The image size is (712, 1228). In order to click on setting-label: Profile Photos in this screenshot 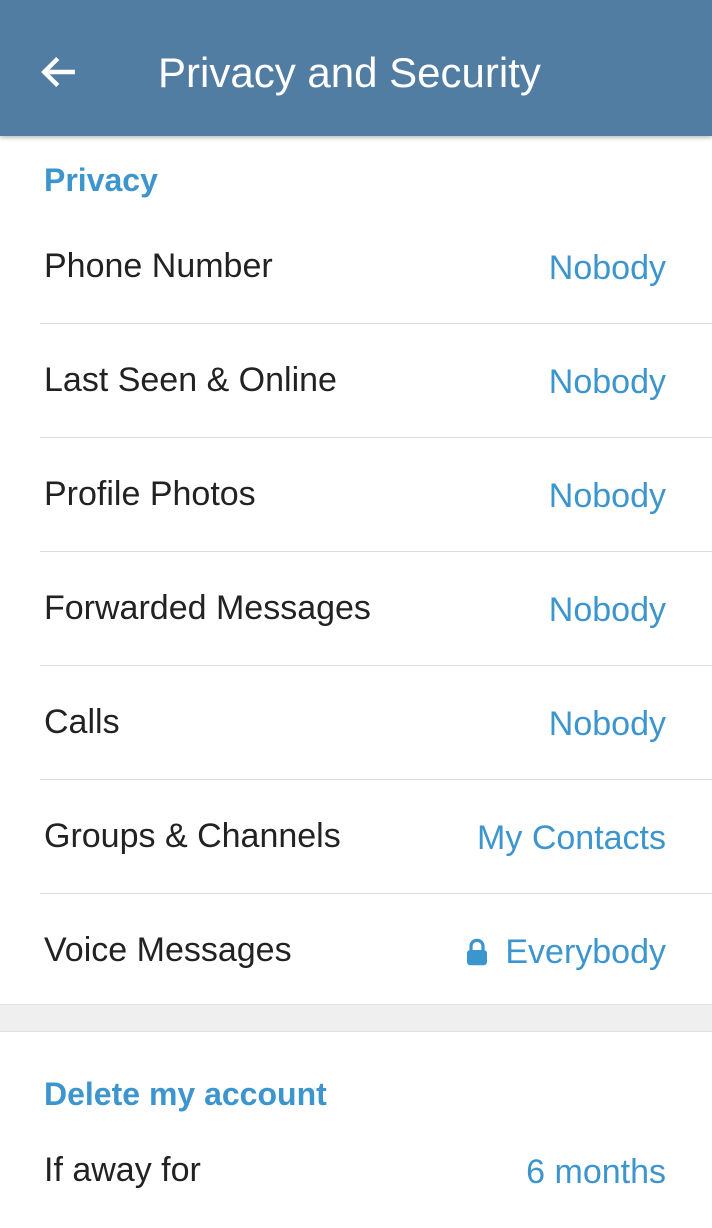, I will do `click(150, 494)`.